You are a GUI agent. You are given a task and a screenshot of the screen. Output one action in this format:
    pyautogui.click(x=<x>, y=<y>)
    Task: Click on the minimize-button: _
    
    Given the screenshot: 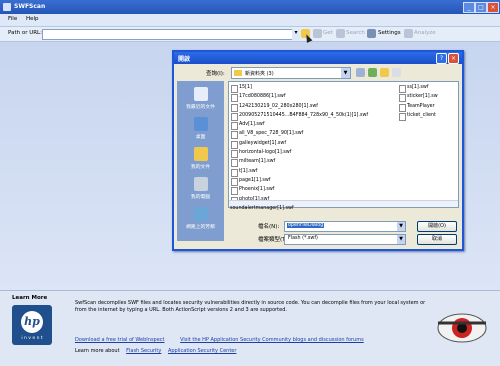 What is the action you would take?
    pyautogui.click(x=469, y=7)
    